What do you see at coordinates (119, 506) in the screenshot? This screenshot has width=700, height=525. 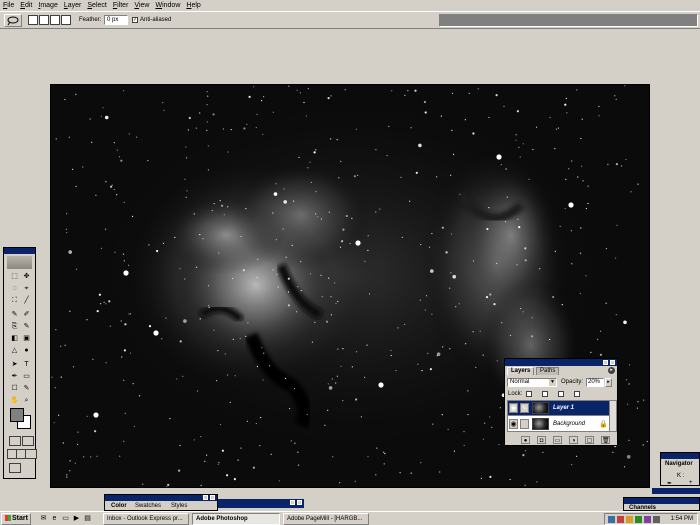 I see `tab-color: Color` at bounding box center [119, 506].